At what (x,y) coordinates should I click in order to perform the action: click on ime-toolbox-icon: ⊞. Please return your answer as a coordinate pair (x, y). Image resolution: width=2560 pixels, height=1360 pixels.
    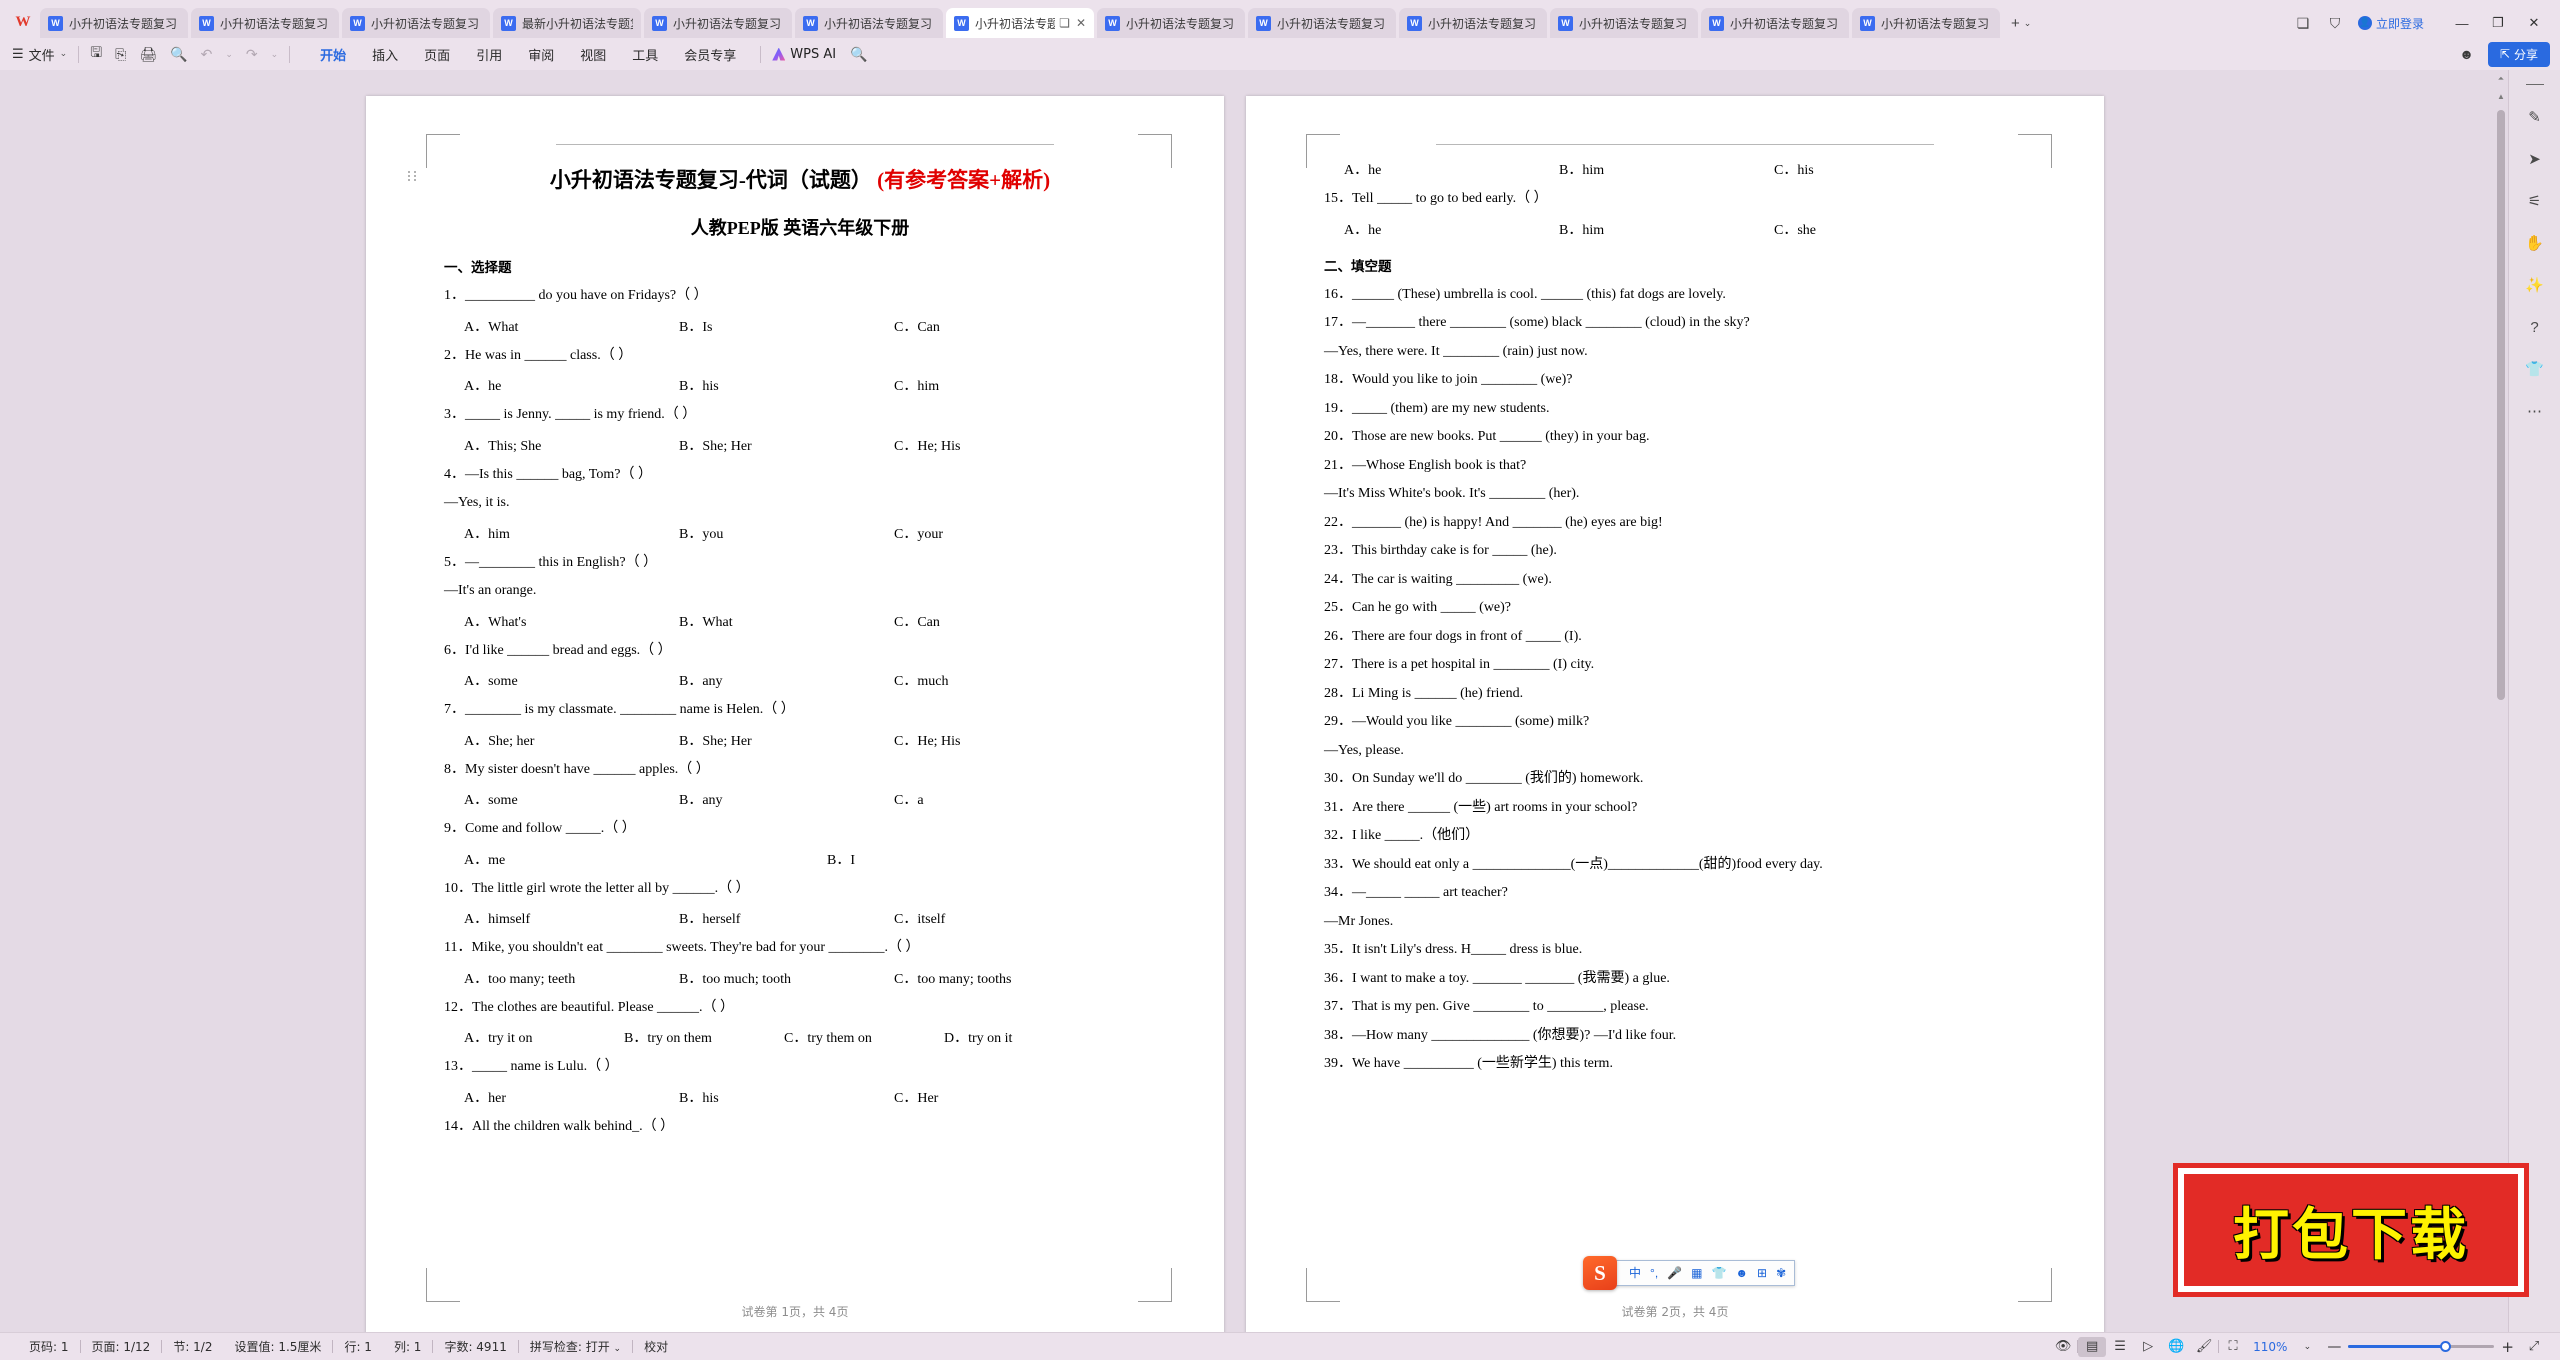
    Looking at the image, I should click on (1762, 1273).